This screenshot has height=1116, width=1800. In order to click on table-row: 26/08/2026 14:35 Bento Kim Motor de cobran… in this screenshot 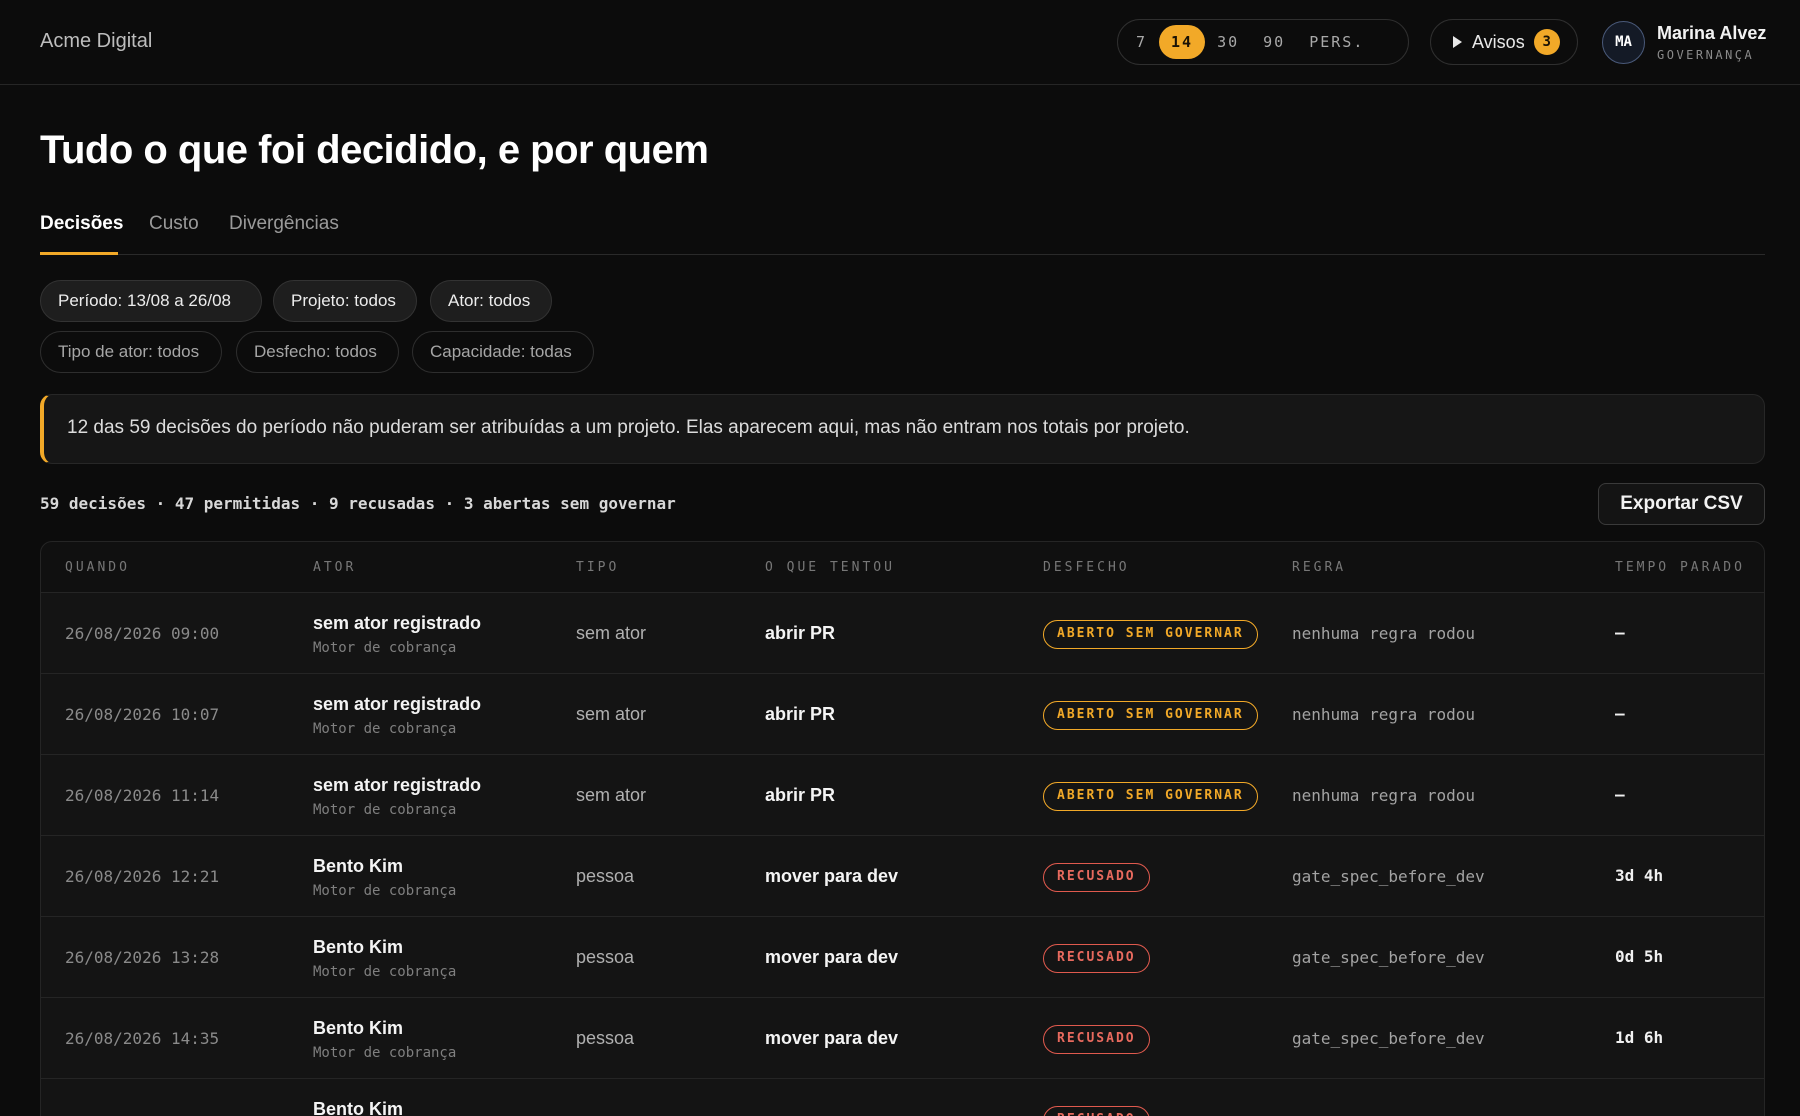, I will do `click(902, 1038)`.